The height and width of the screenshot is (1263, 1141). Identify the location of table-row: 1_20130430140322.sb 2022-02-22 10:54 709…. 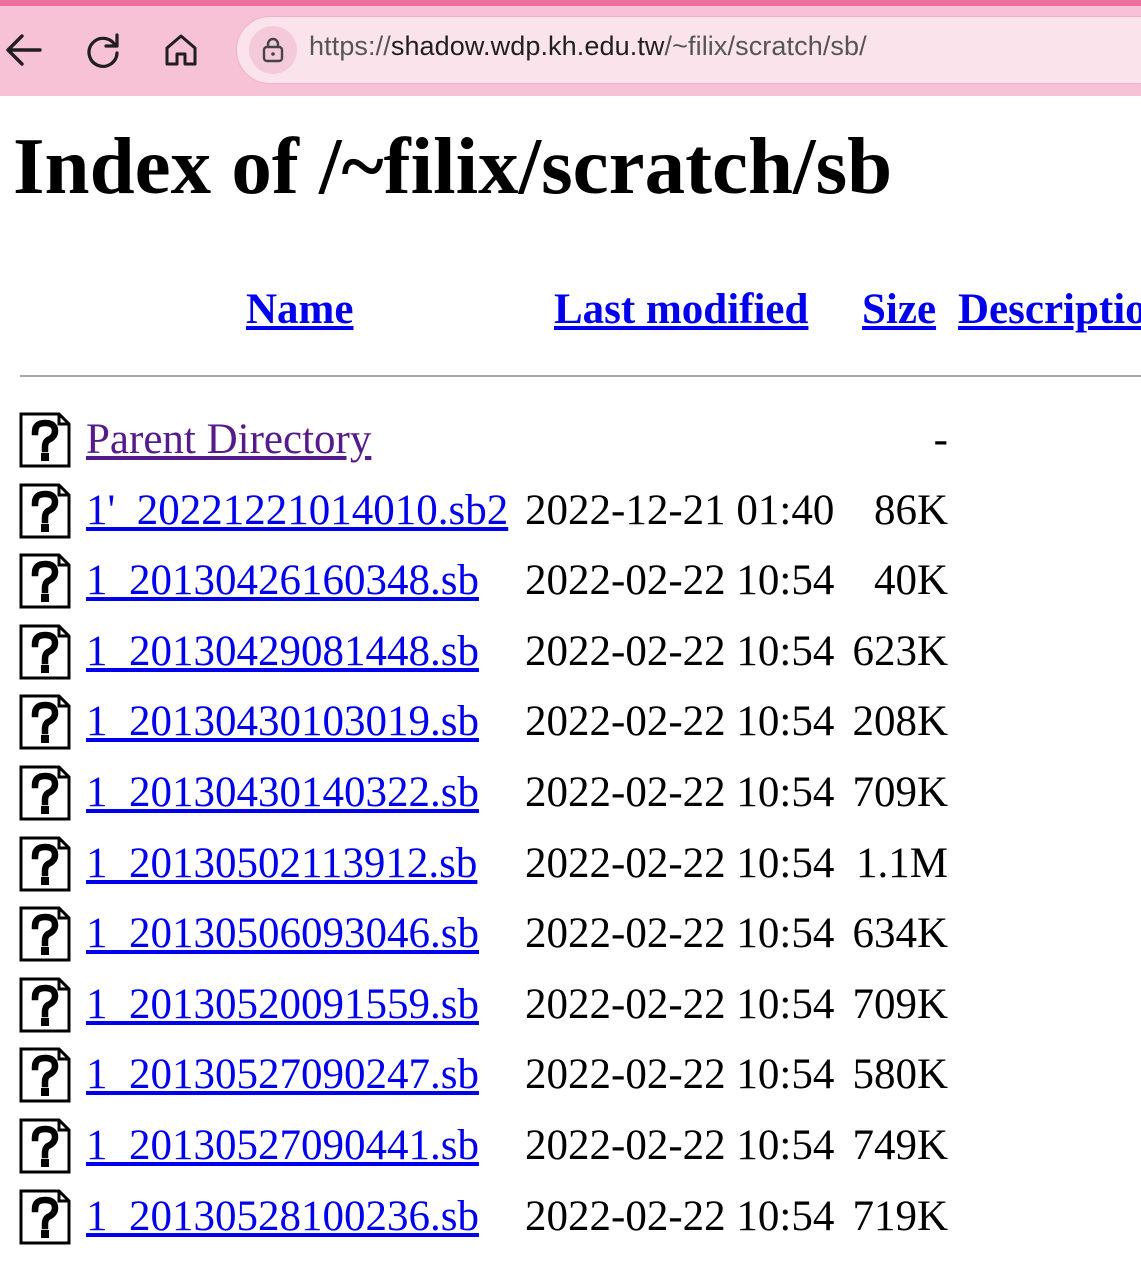
(570, 798).